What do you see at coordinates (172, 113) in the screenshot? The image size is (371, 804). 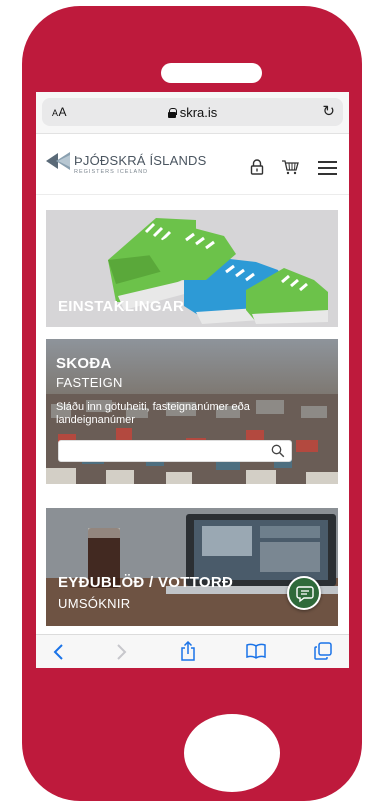 I see `lock-icon` at bounding box center [172, 113].